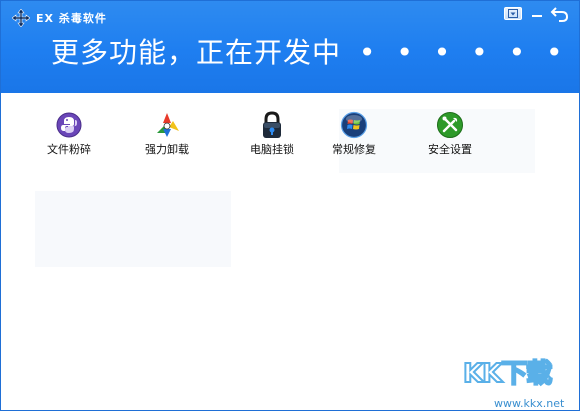 This screenshot has height=411, width=580. Describe the element at coordinates (196, 52) in the screenshot. I see `banner-text: 更多功能，正在开发中` at that location.